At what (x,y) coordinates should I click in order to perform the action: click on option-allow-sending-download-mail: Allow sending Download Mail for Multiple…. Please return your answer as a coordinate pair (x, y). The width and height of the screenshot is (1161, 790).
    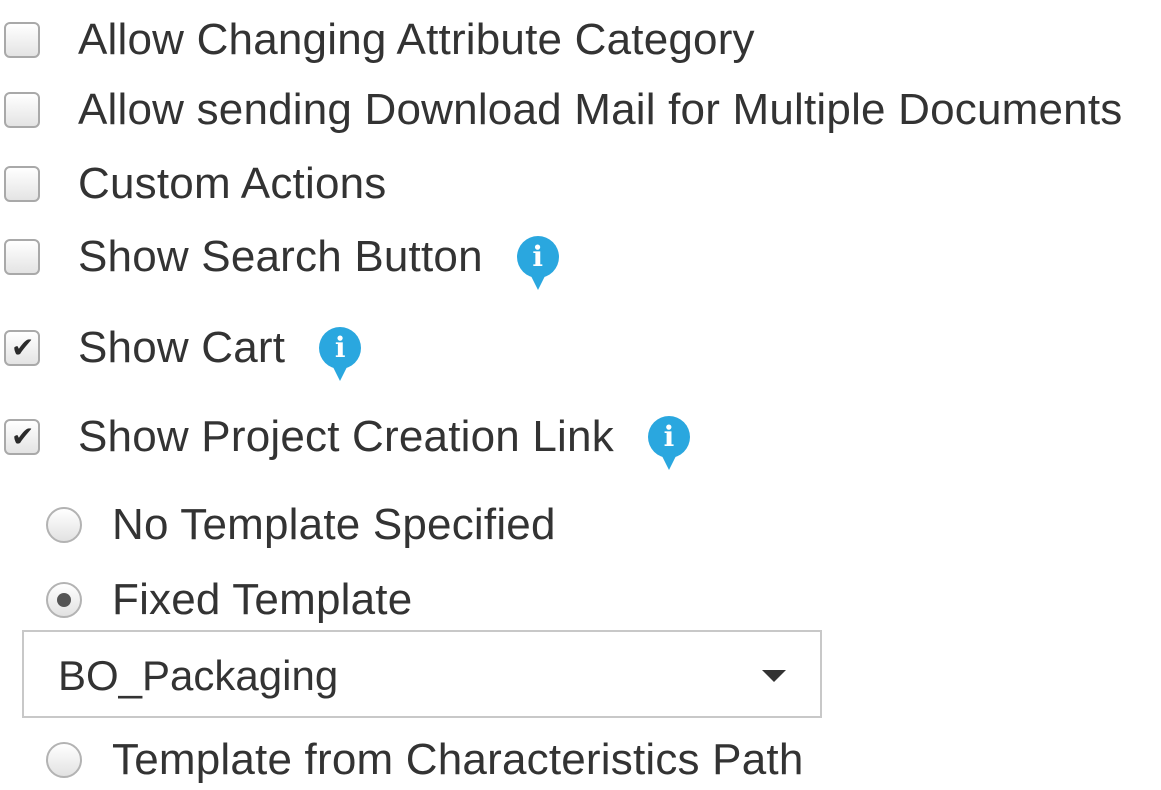
    Looking at the image, I should click on (561, 110).